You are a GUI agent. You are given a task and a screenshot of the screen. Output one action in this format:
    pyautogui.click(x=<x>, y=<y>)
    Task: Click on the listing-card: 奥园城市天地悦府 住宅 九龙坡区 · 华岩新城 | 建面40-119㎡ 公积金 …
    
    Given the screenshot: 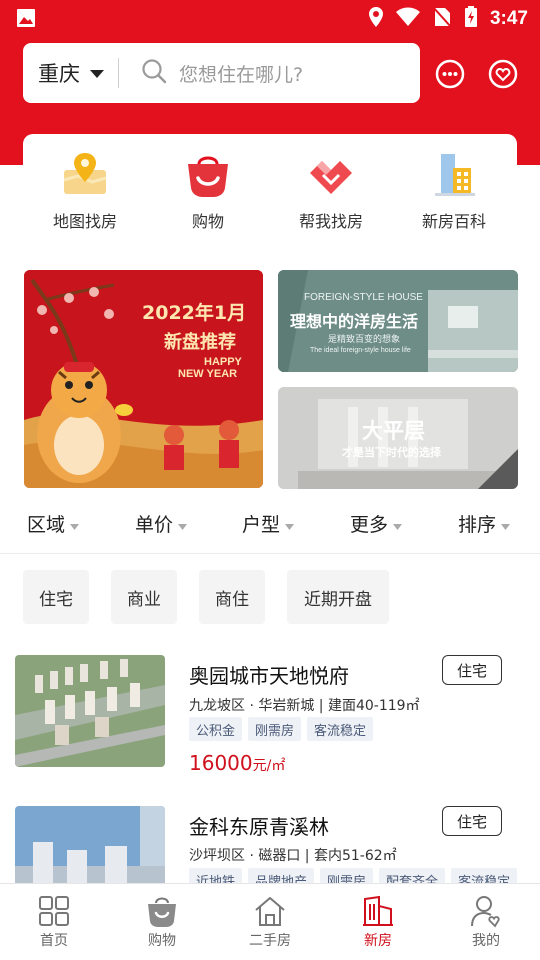 What is the action you would take?
    pyautogui.click(x=270, y=718)
    